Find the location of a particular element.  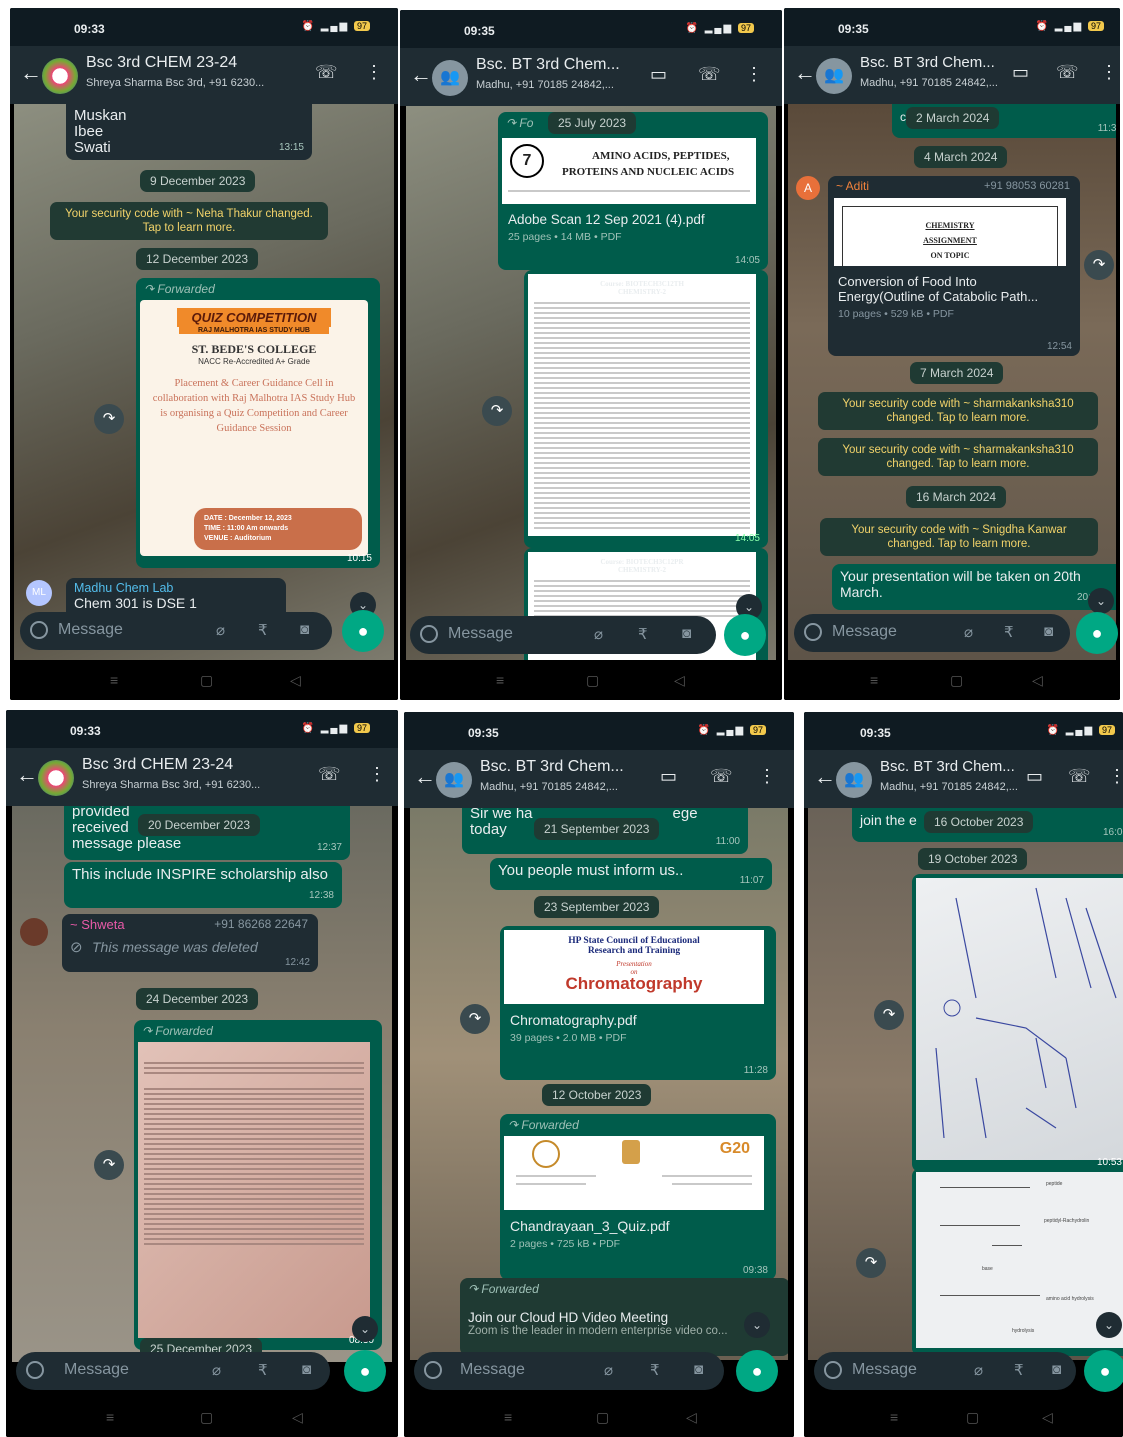

chat-title: Bsc 3rd CHEM 23-24 is located at coordinates (192, 765).